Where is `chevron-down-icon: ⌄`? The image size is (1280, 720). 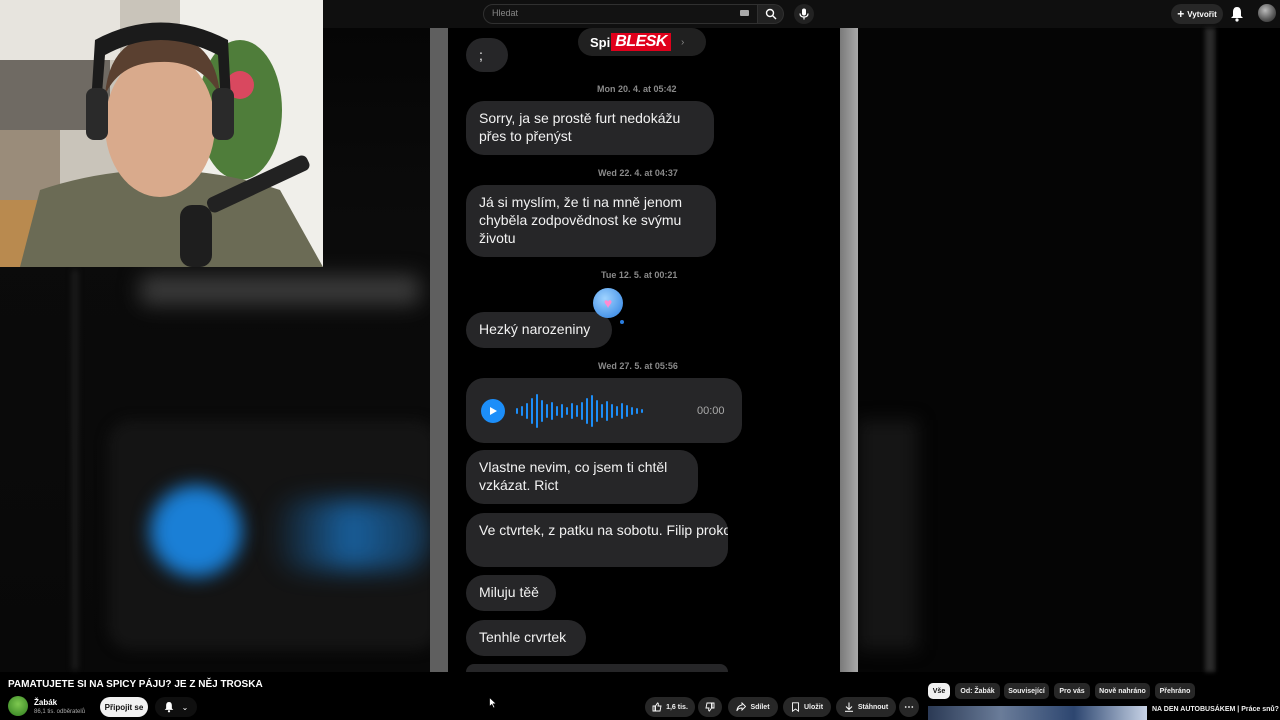 chevron-down-icon: ⌄ is located at coordinates (185, 707).